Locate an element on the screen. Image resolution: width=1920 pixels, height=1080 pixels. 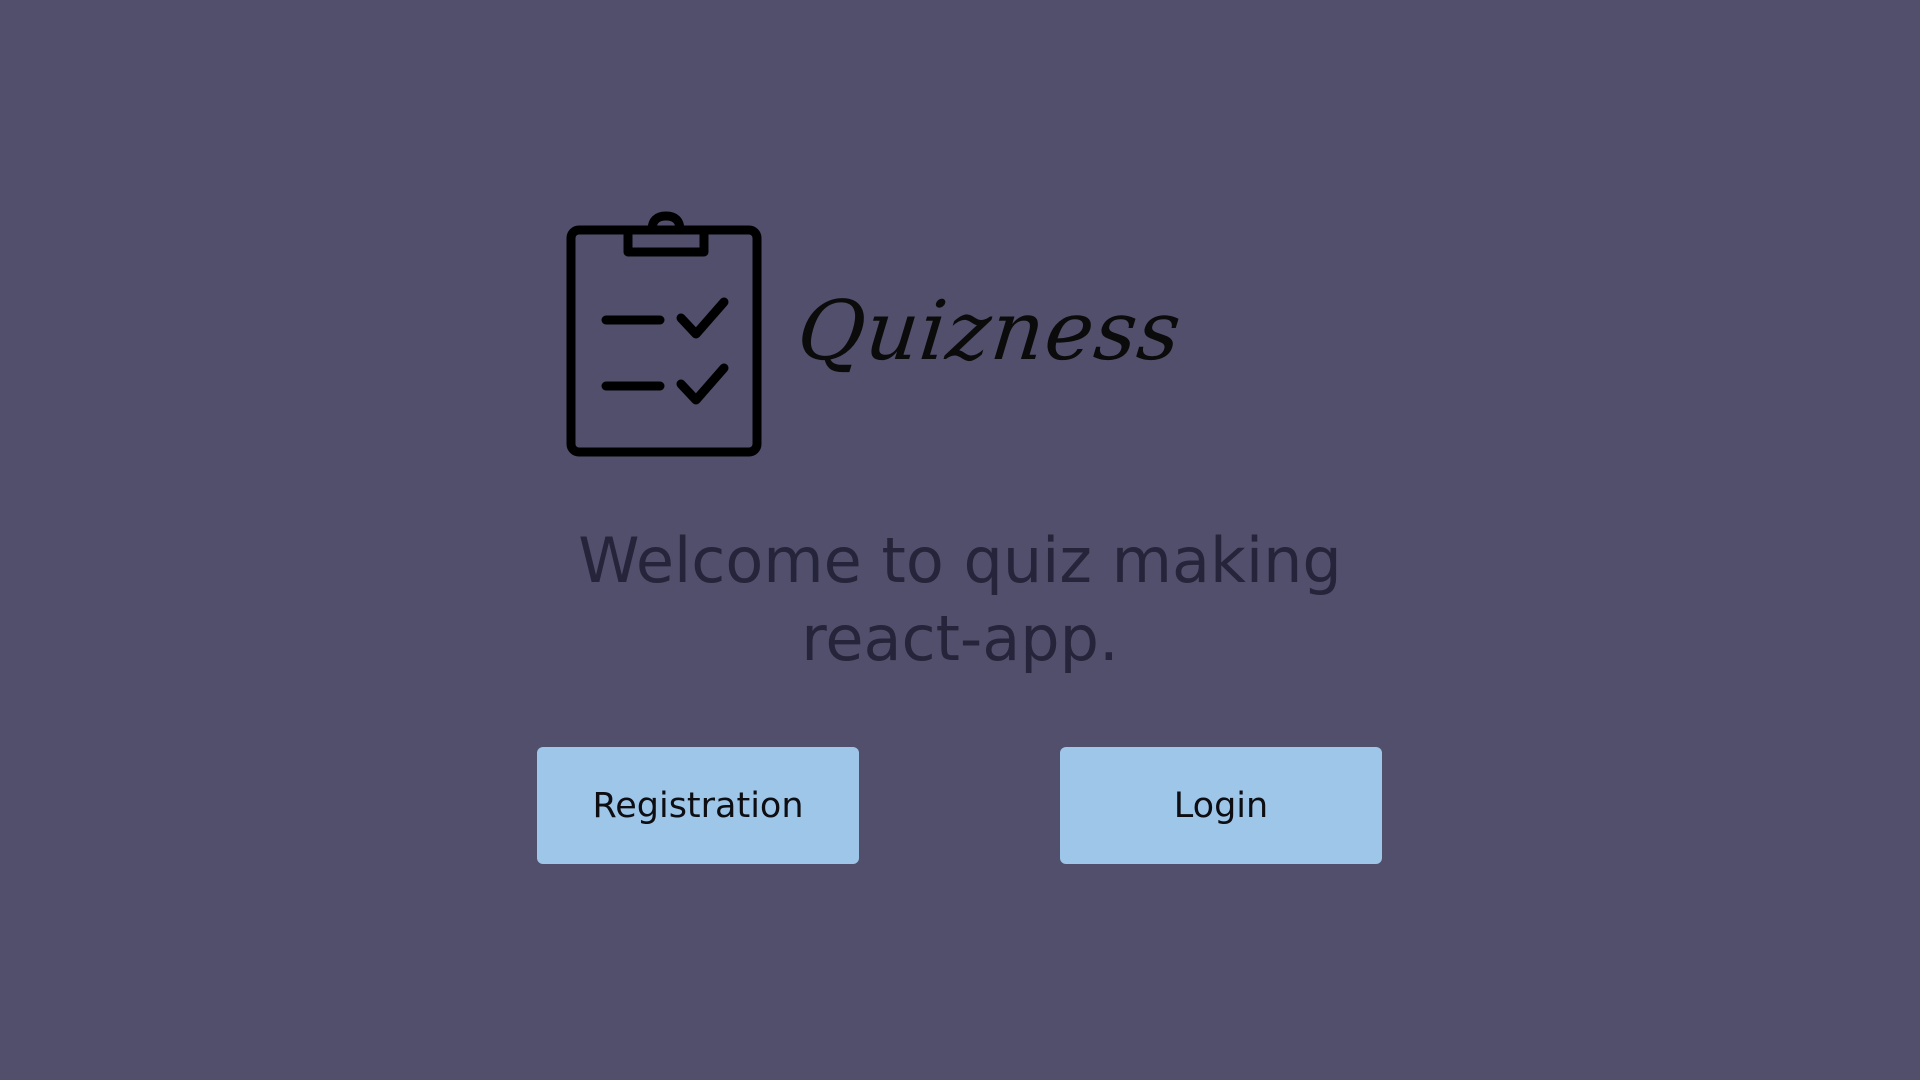
welcome-heading: Welcome to quiz making react-app. is located at coordinates (960, 600).